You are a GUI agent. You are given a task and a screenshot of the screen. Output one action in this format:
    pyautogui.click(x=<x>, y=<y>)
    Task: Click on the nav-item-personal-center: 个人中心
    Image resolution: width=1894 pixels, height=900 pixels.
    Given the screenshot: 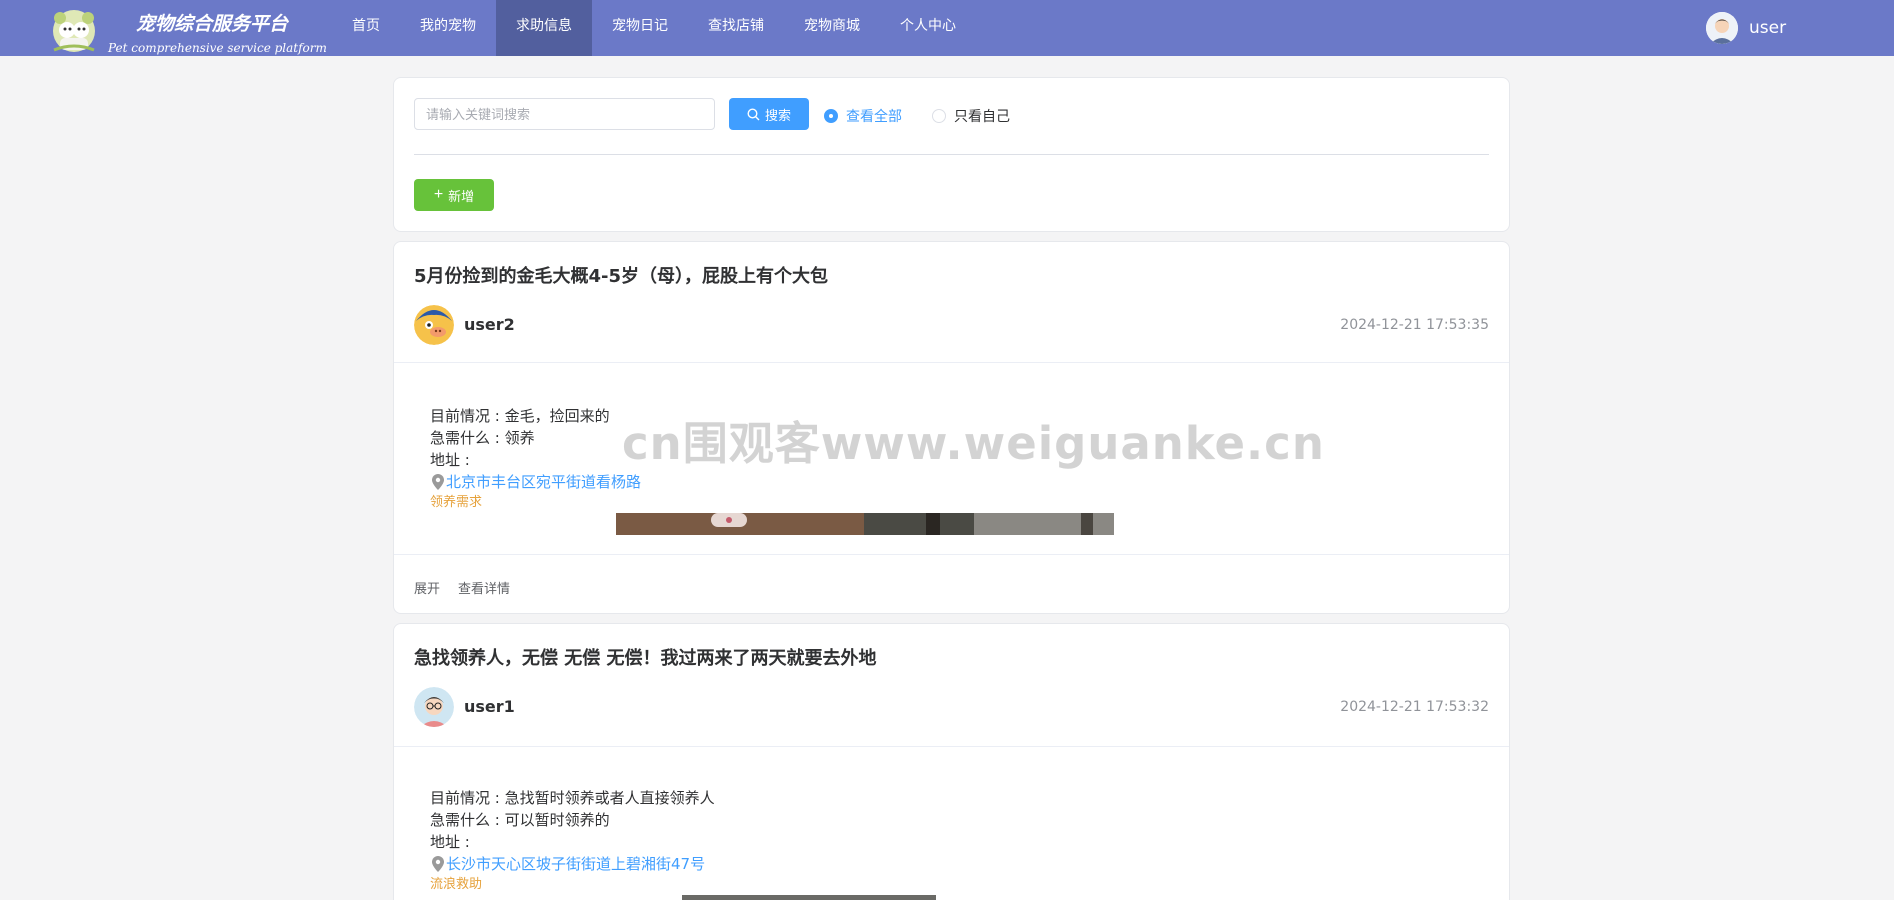 What is the action you would take?
    pyautogui.click(x=928, y=28)
    